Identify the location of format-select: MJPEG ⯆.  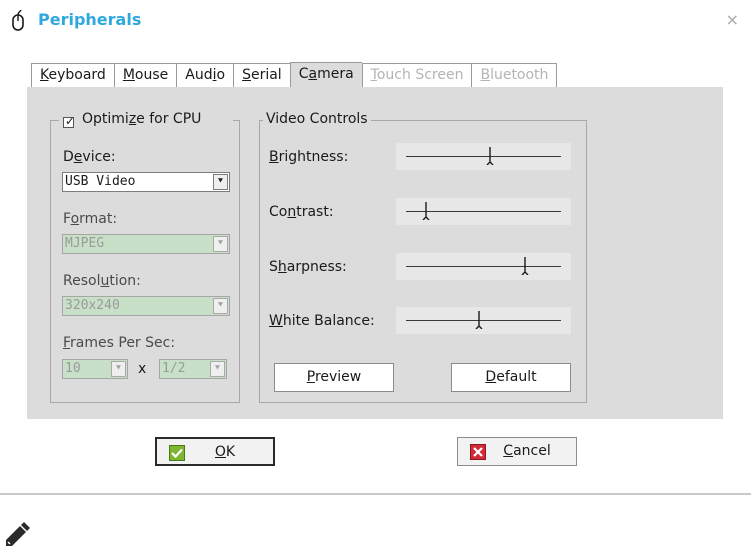
(146, 244).